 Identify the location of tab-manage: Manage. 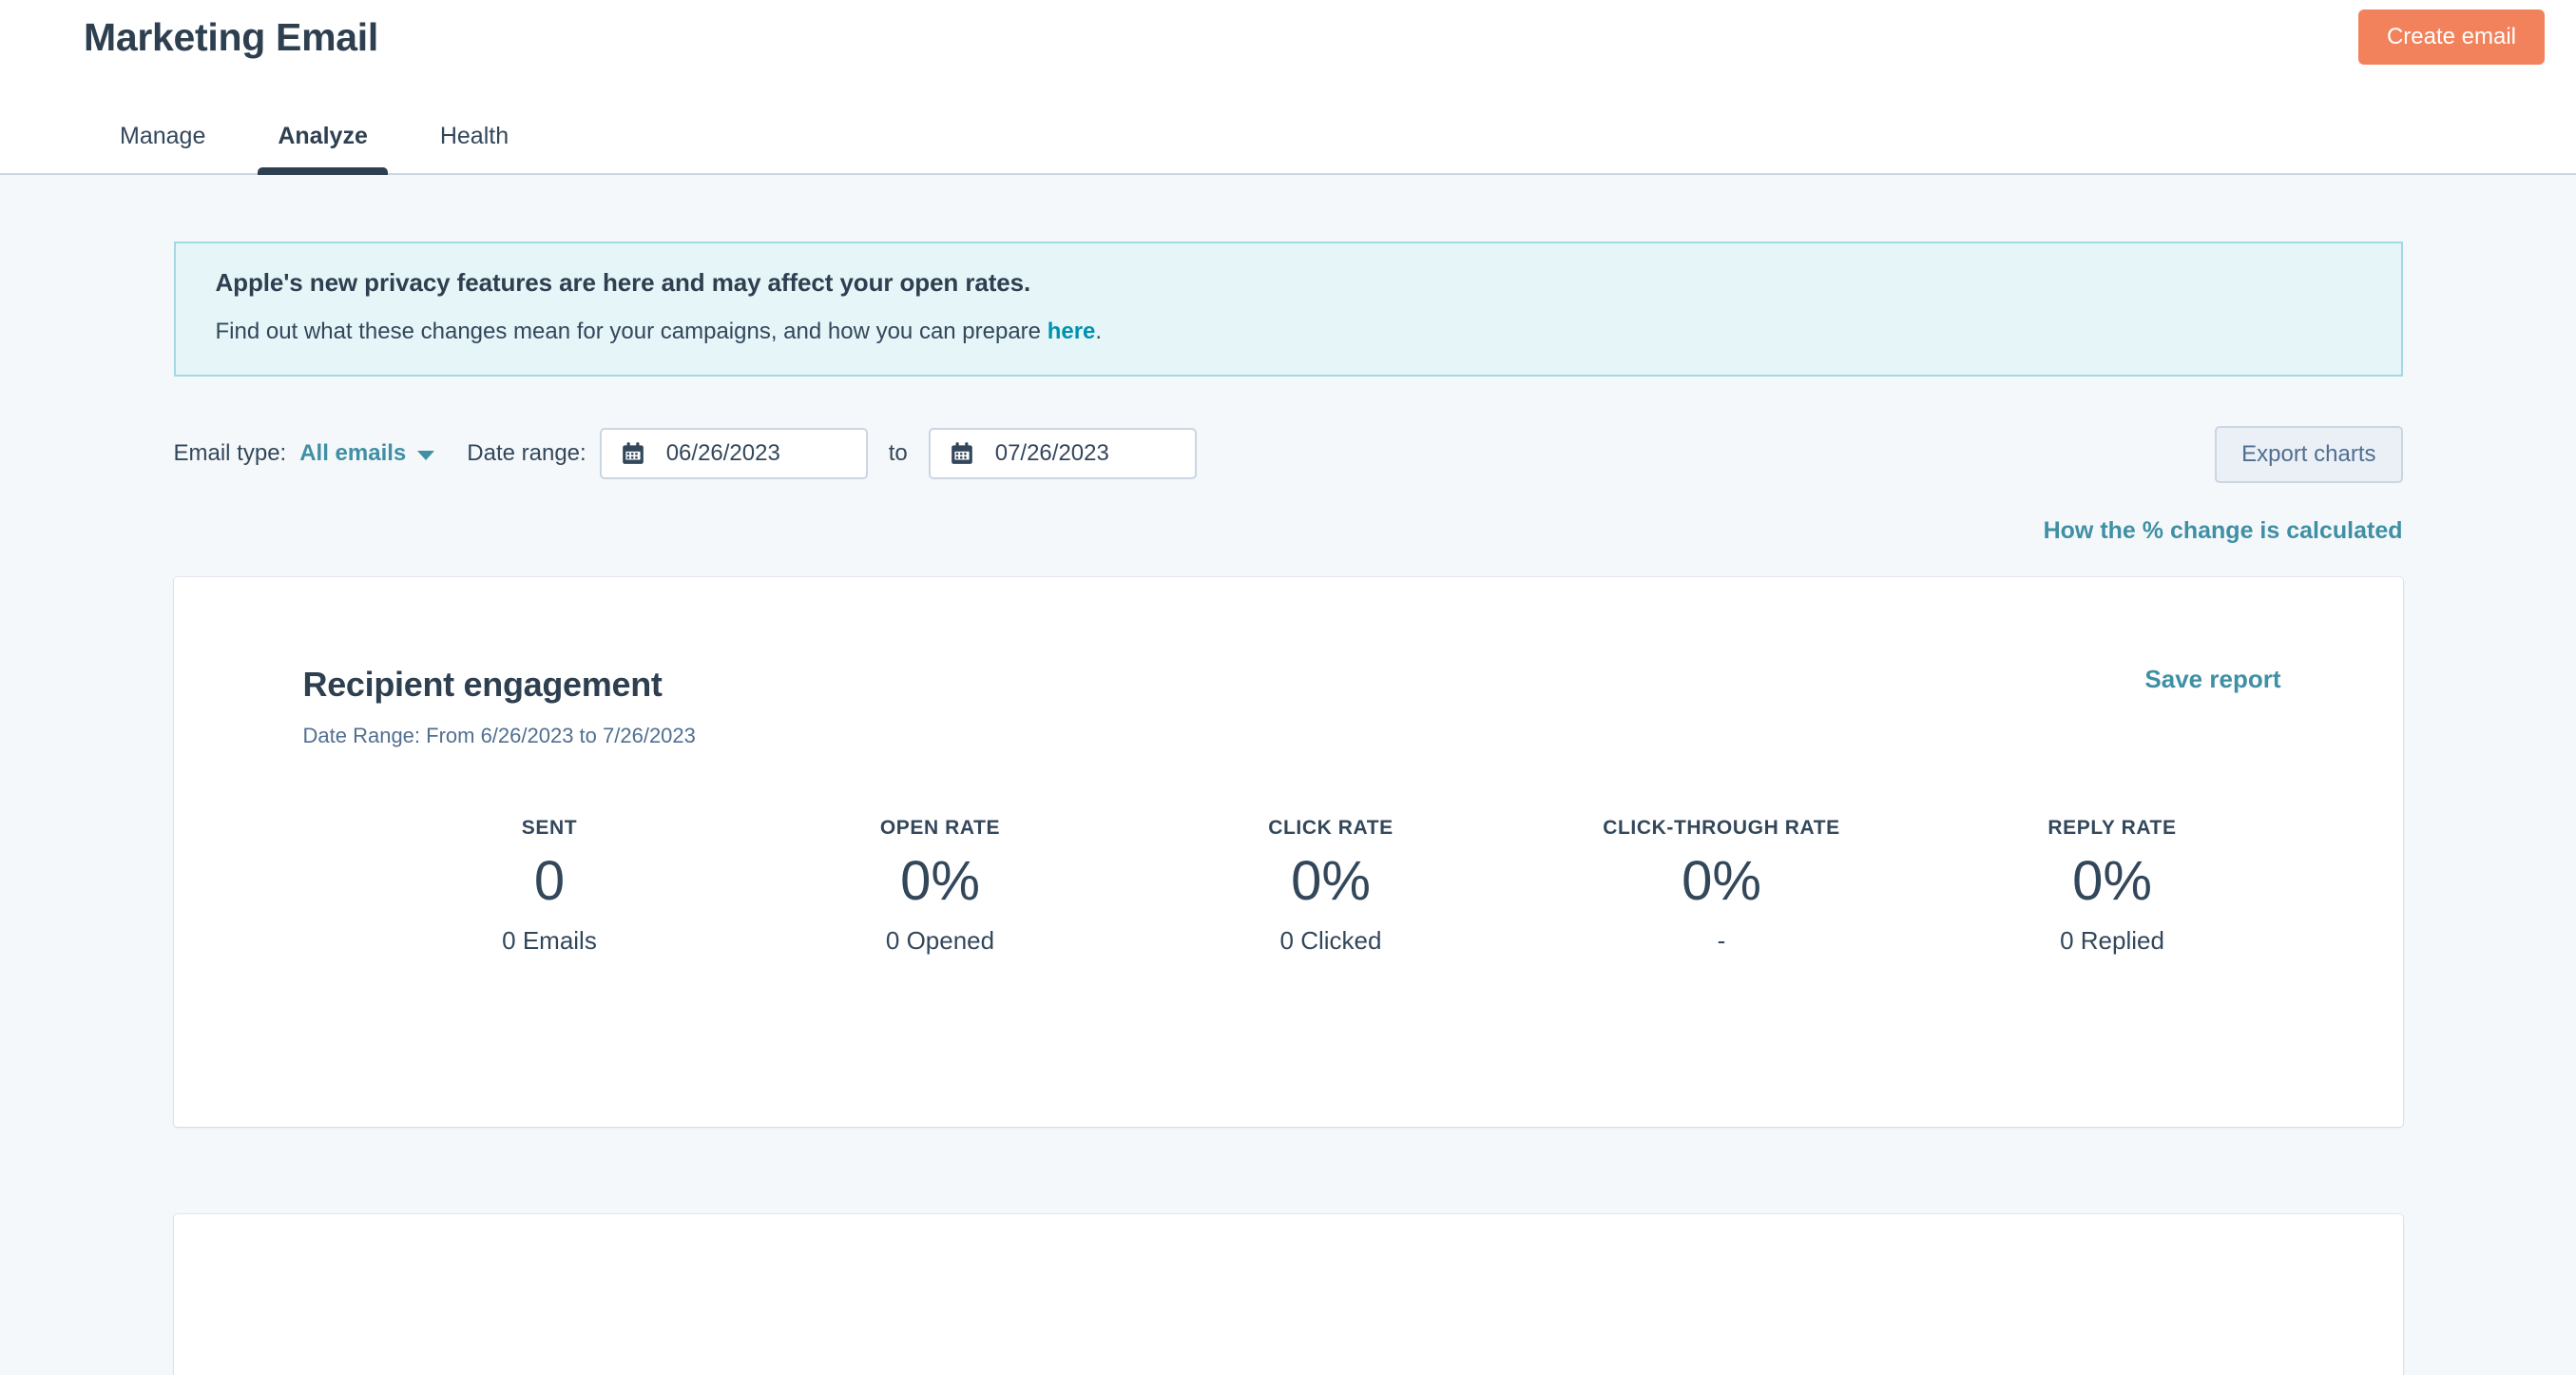
(162, 148).